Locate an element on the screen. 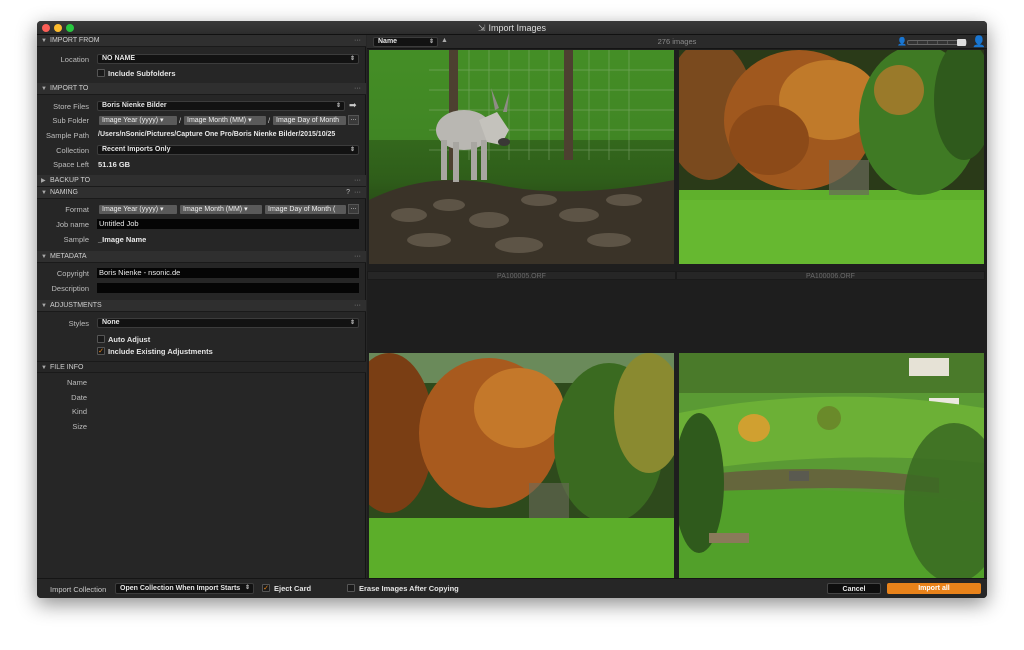 Image resolution: width=1024 pixels, height=650 pixels. thumbnail-caption: PA100005.ORF is located at coordinates (521, 275).